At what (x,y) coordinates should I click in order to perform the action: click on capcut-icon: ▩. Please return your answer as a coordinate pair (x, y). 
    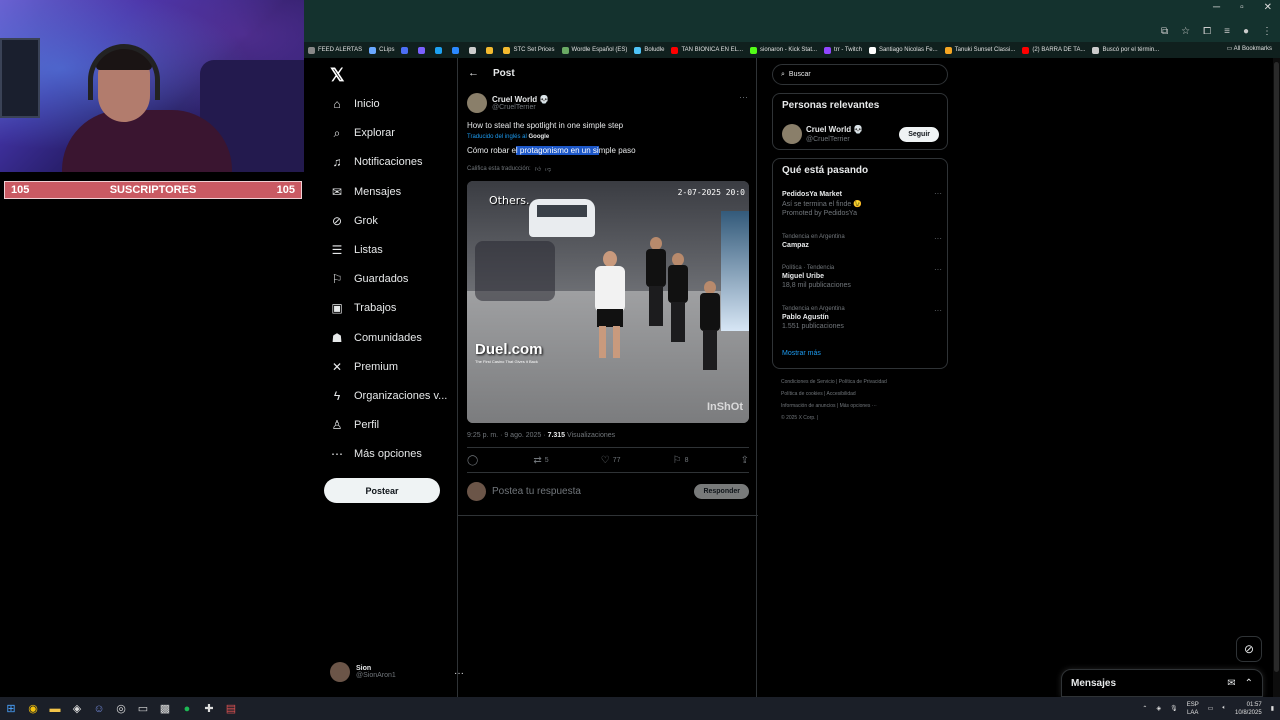
    Looking at the image, I should click on (165, 709).